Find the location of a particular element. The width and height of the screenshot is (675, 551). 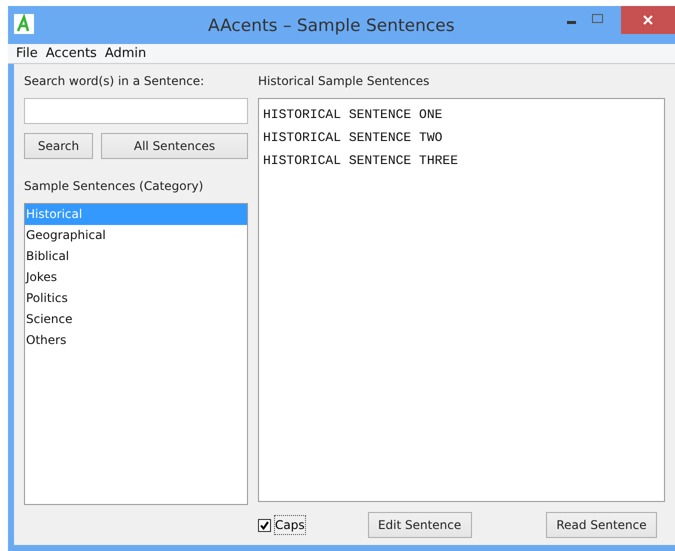

menu-item: Admin is located at coordinates (125, 54).